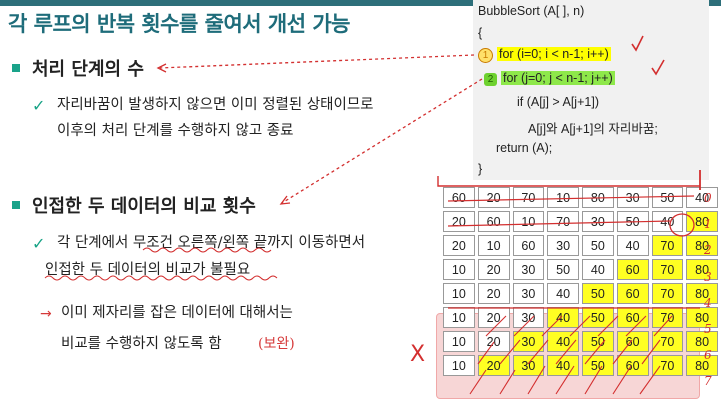  What do you see at coordinates (682, 225) in the screenshot?
I see `circle-highlight` at bounding box center [682, 225].